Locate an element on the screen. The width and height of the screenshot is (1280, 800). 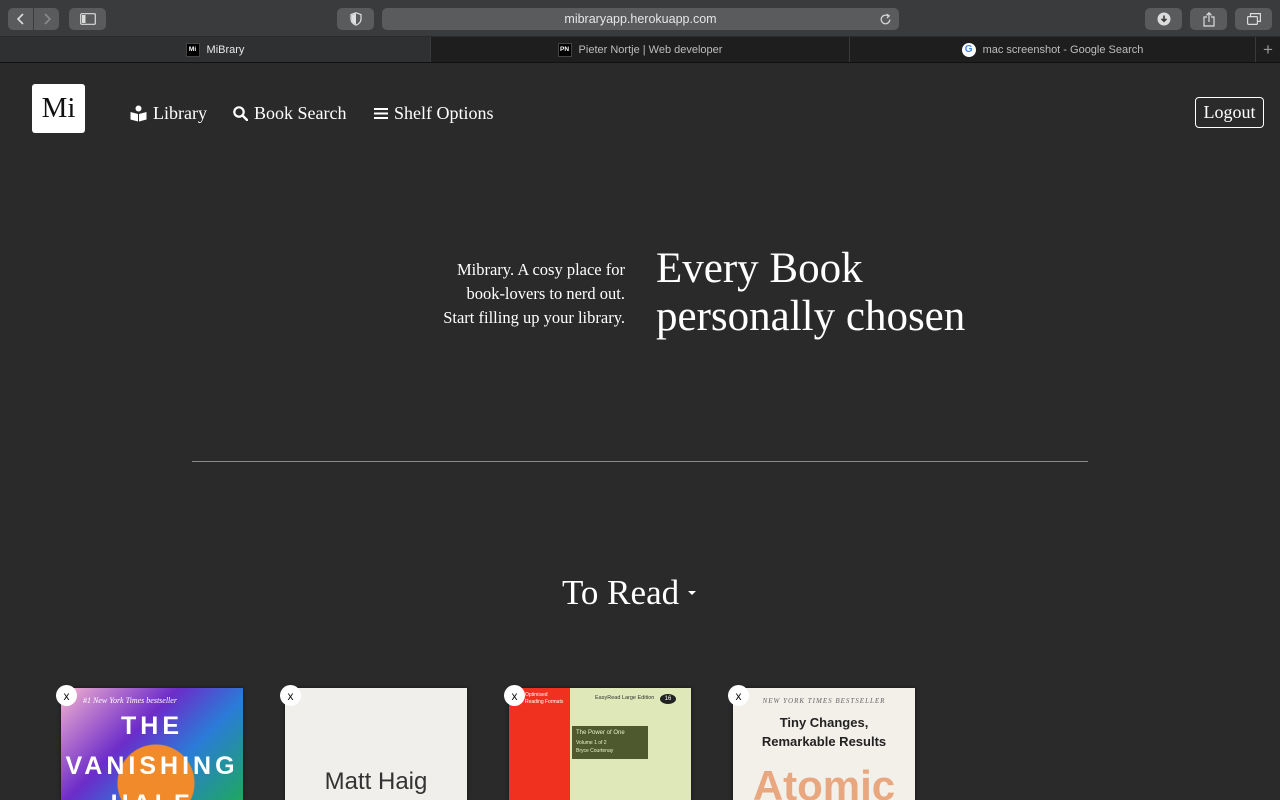
nav-book-search-label: Book Search is located at coordinates (300, 112).